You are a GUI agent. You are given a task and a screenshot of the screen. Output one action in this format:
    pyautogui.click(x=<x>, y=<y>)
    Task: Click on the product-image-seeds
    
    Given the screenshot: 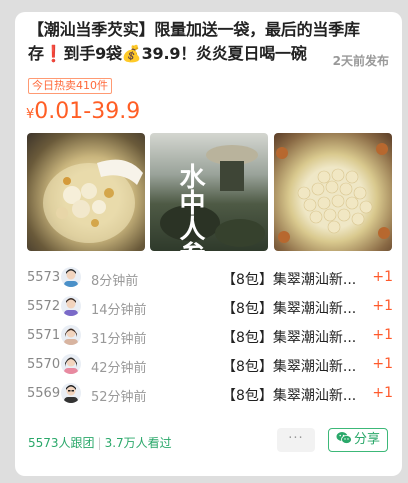 What is the action you would take?
    pyautogui.click(x=333, y=192)
    